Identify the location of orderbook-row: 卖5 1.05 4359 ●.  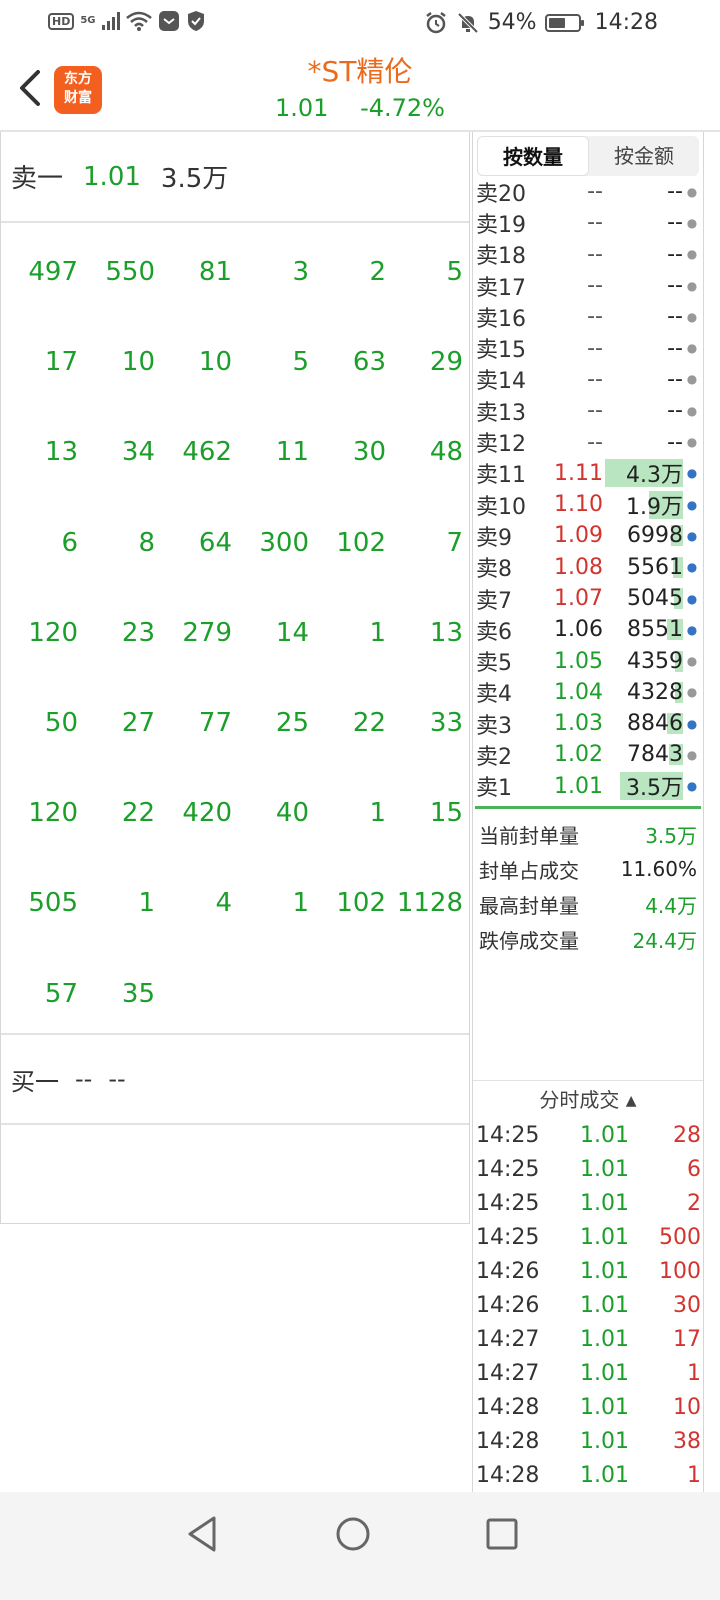
(588, 661).